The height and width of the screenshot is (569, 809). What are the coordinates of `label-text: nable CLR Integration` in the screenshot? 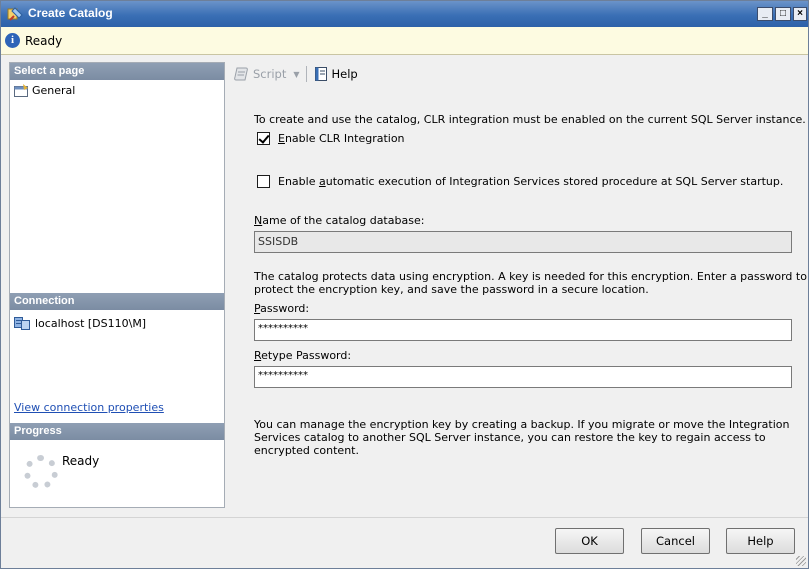 It's located at (344, 138).